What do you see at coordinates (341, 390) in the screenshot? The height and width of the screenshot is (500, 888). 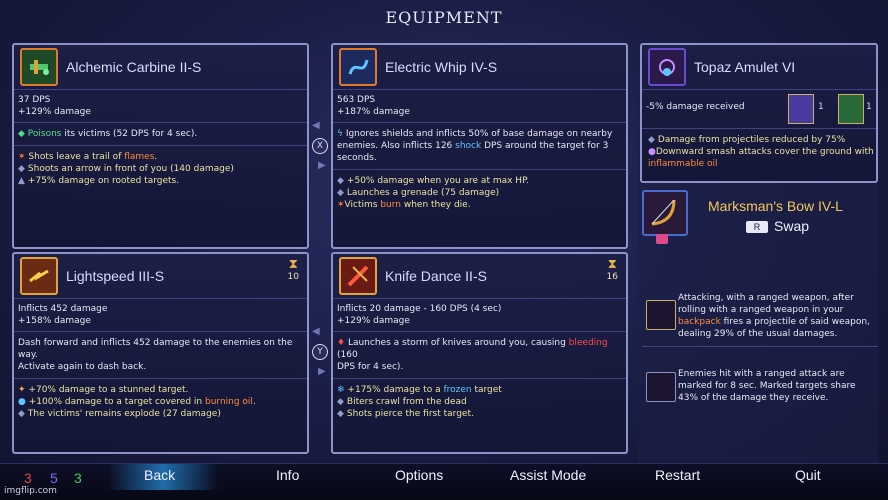 I see `frost-icon: ❄` at bounding box center [341, 390].